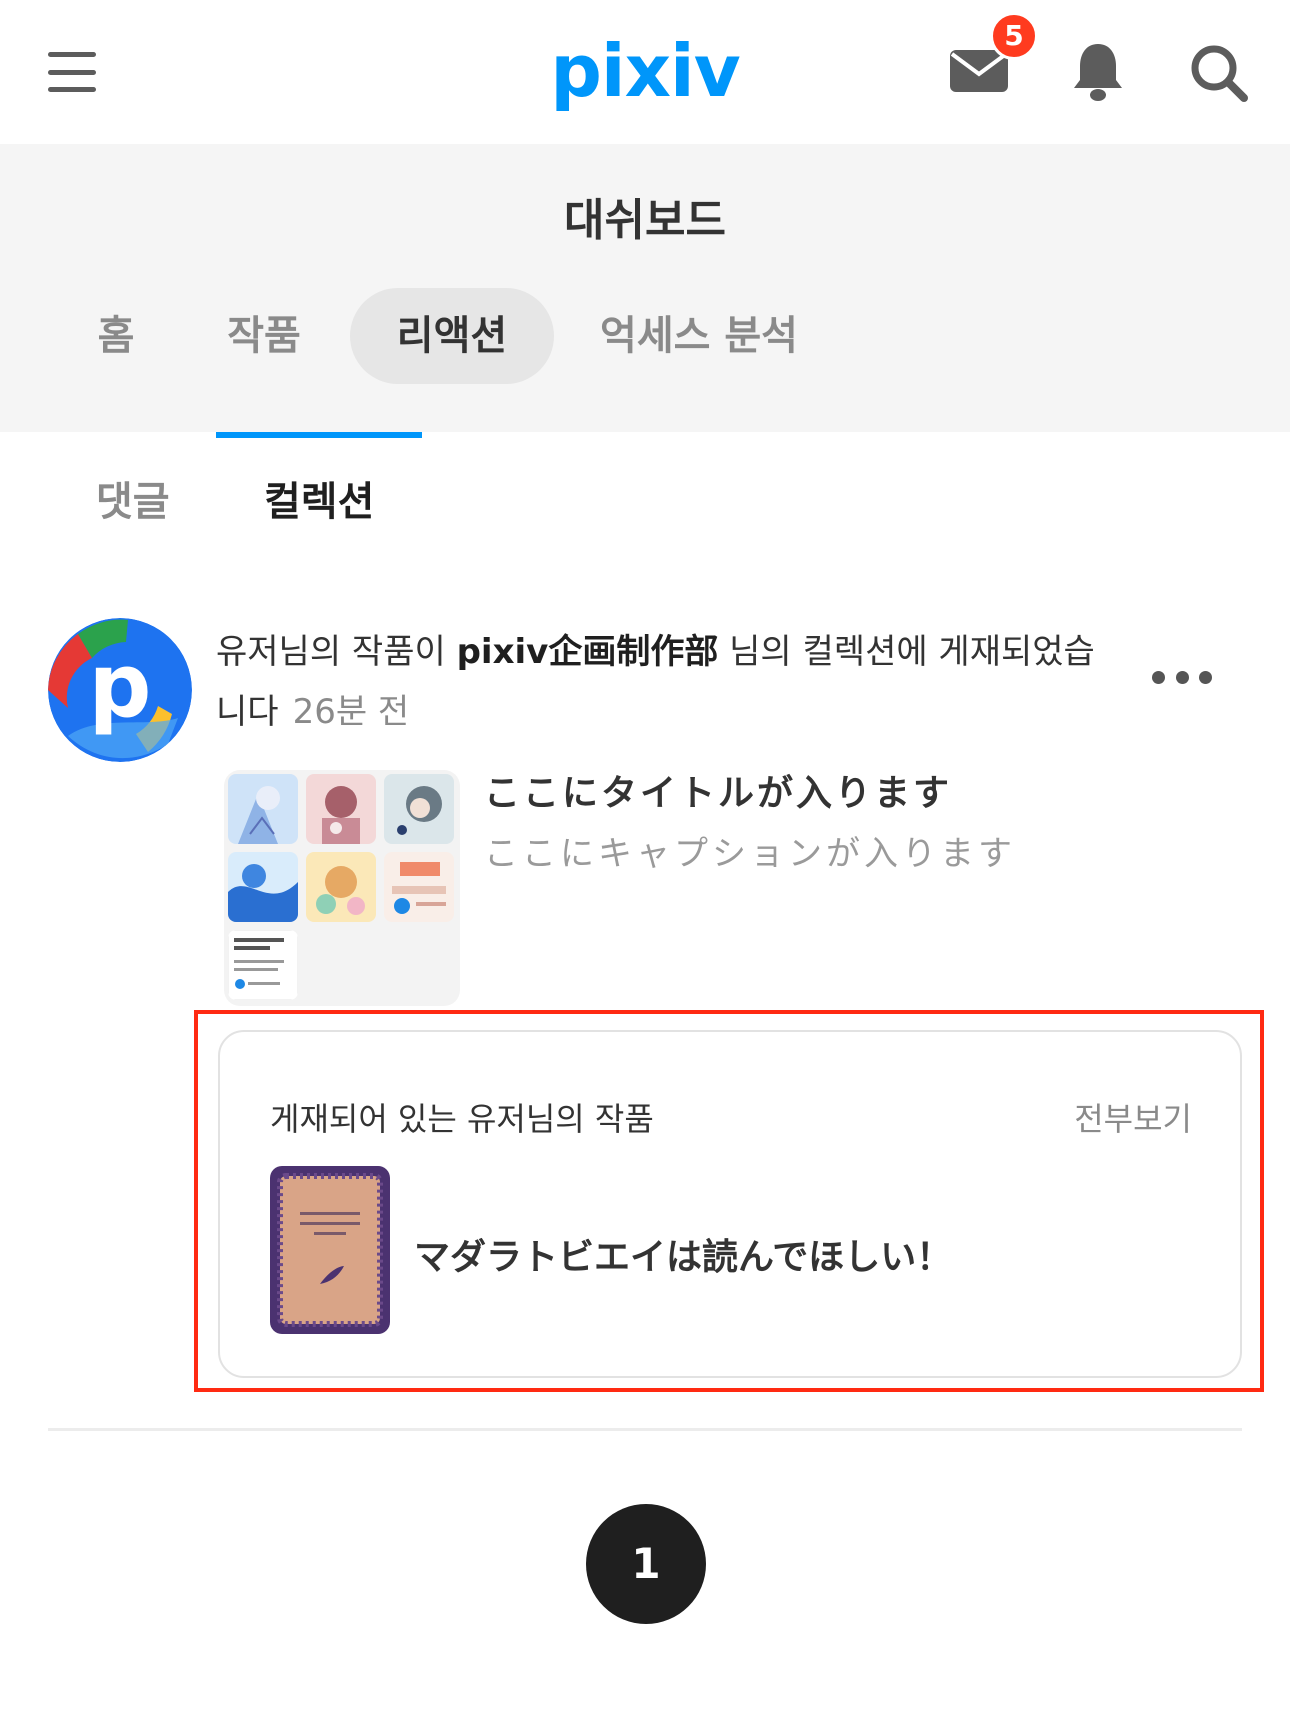  I want to click on collection-thumbnail-grid, so click(342, 888).